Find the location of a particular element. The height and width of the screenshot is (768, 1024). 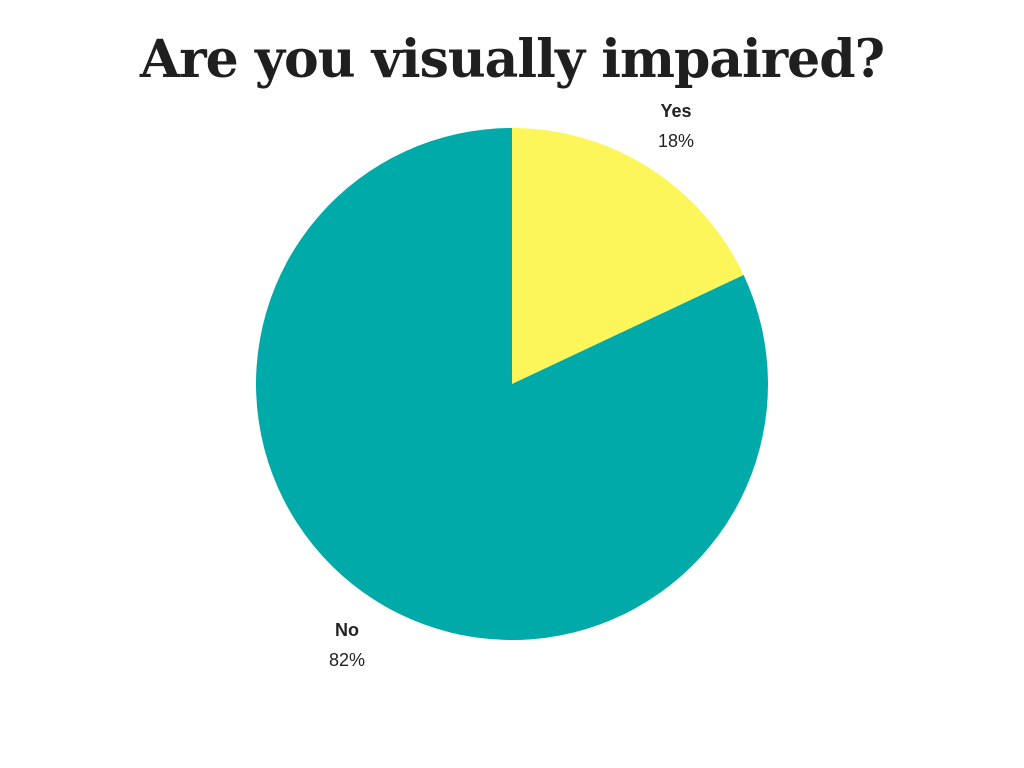

slice-value-yes: 18% is located at coordinates (676, 141).